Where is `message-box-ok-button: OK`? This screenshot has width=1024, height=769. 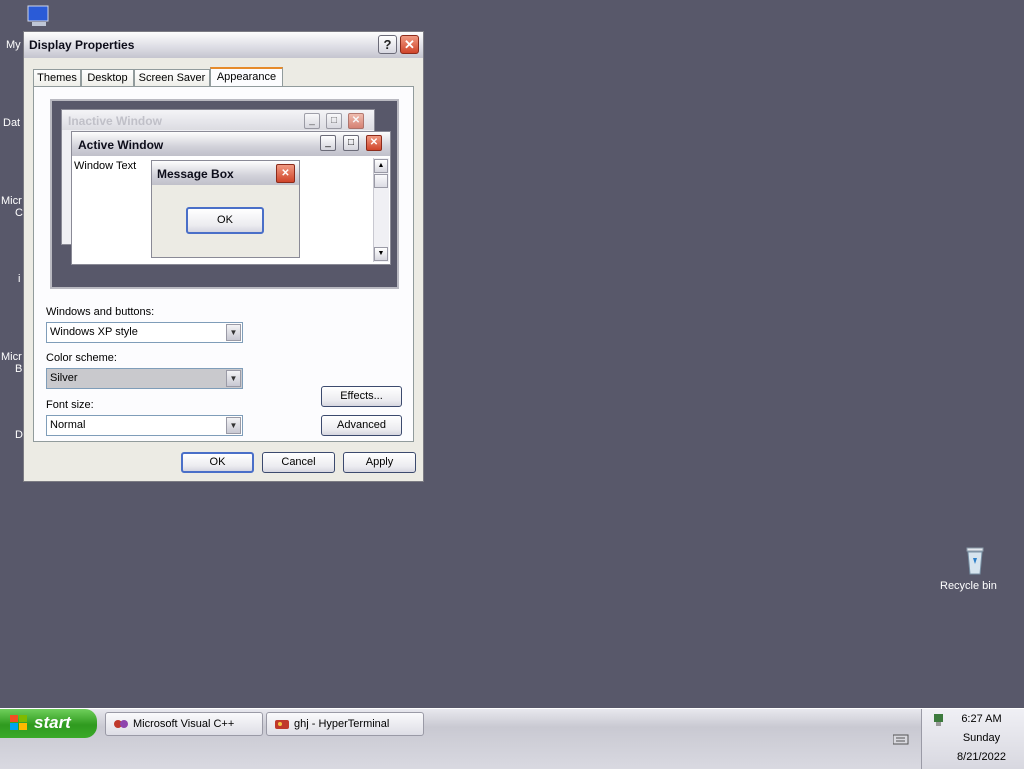
message-box-ok-button: OK is located at coordinates (225, 220).